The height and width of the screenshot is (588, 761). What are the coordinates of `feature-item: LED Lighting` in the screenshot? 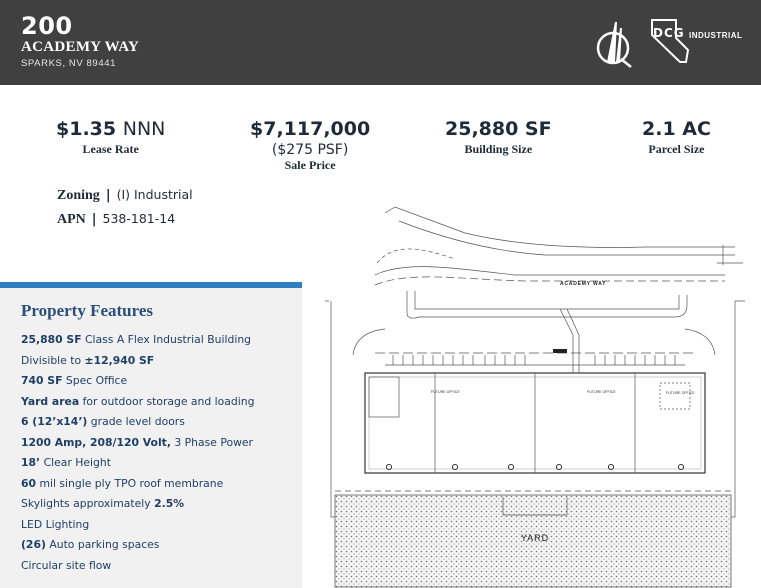 It's located at (55, 524).